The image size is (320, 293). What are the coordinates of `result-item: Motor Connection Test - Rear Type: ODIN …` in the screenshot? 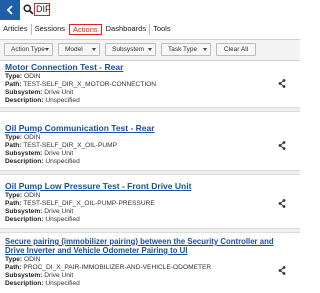 It's located at (150, 83).